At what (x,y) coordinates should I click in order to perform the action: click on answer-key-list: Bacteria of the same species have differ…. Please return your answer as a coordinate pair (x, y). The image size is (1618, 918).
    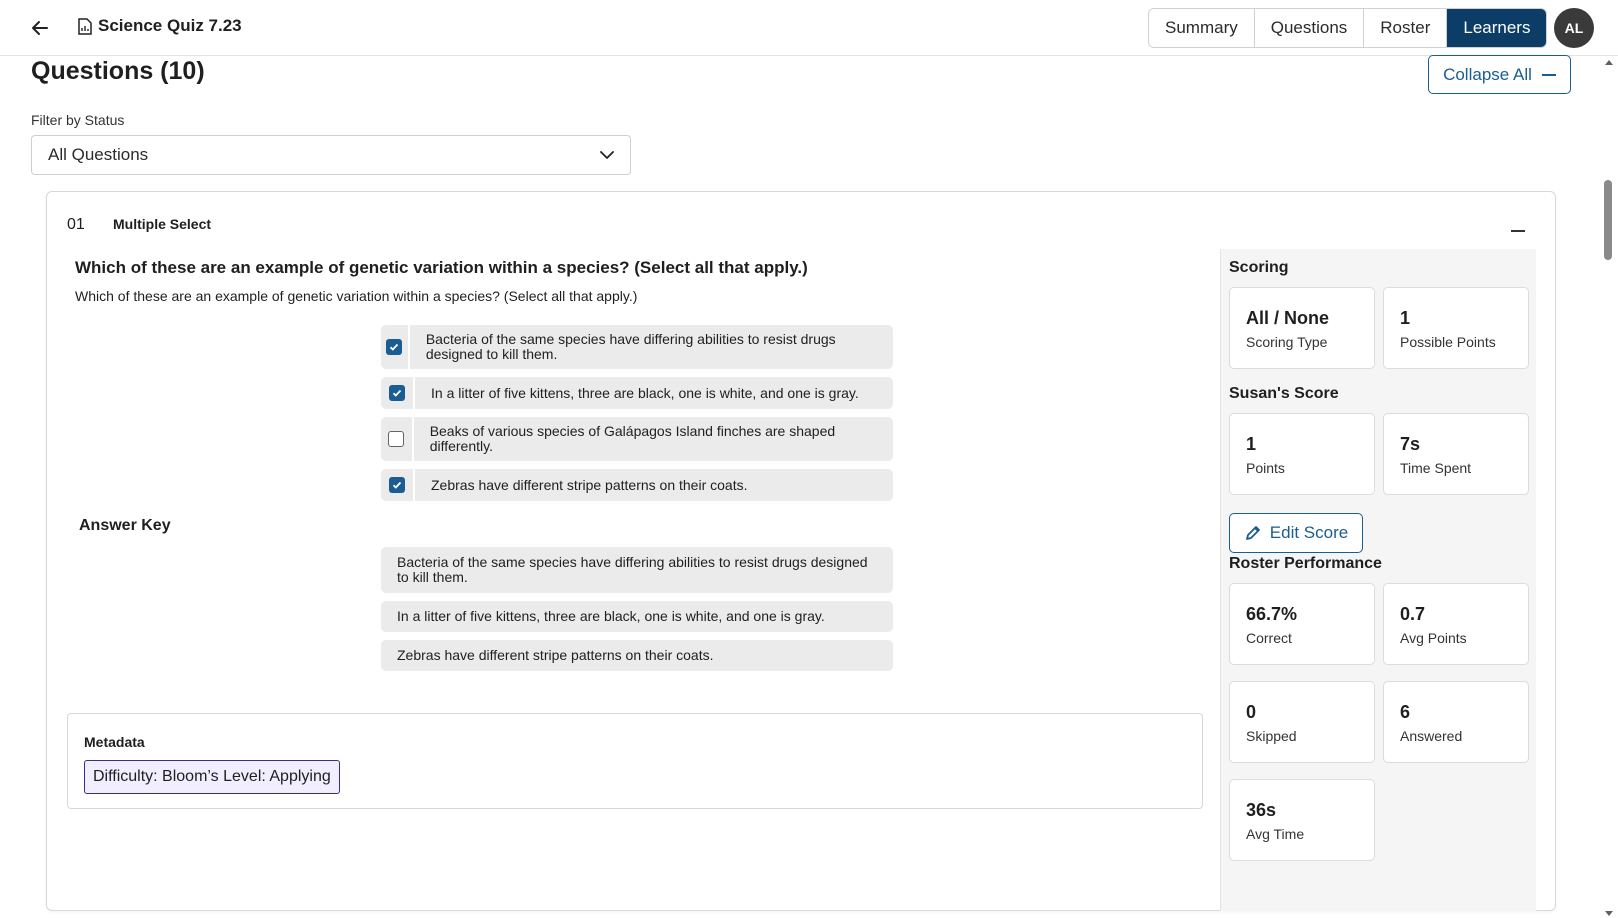
    Looking at the image, I should click on (637, 613).